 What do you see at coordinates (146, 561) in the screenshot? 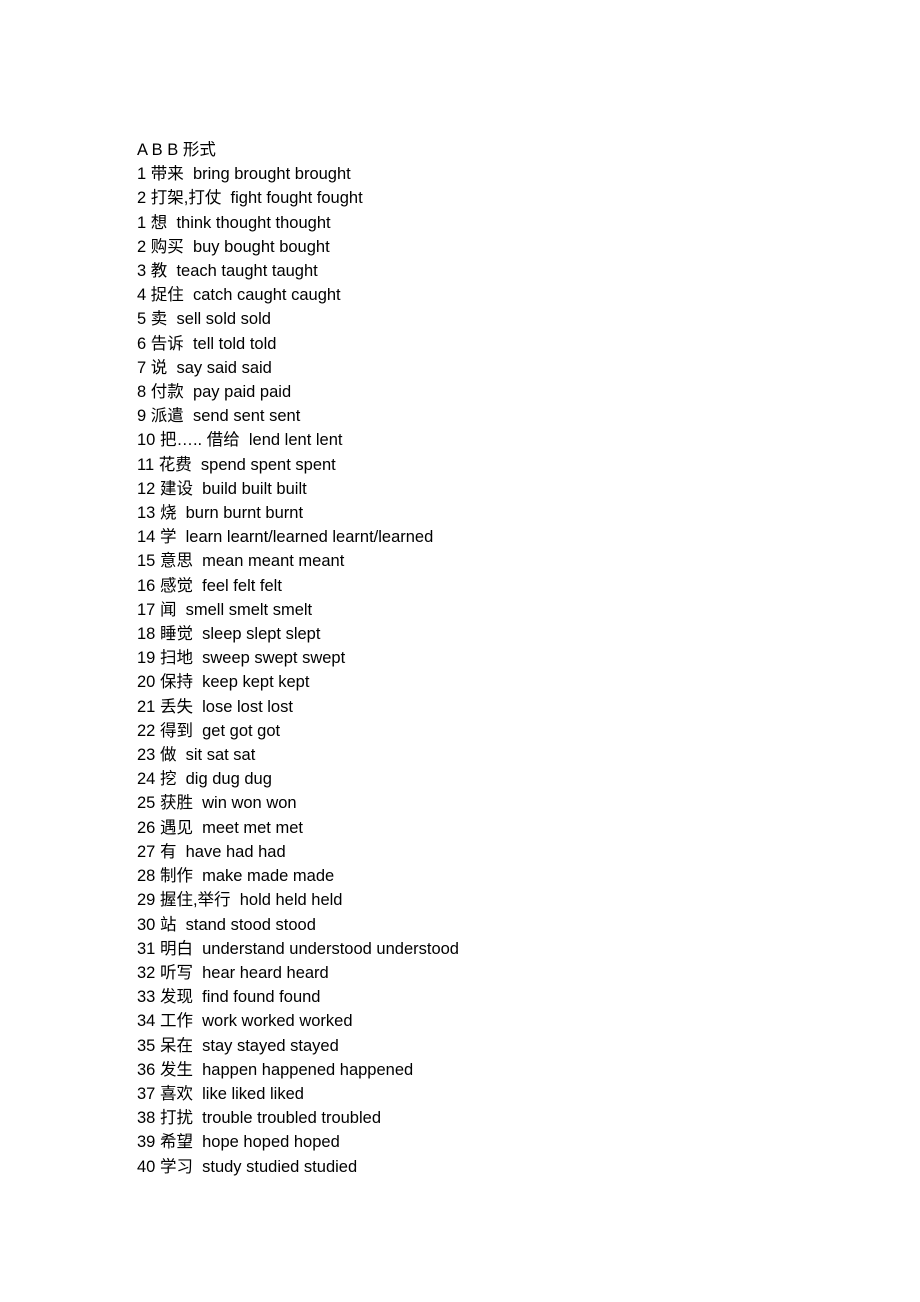
I see `entry-number: 15` at bounding box center [146, 561].